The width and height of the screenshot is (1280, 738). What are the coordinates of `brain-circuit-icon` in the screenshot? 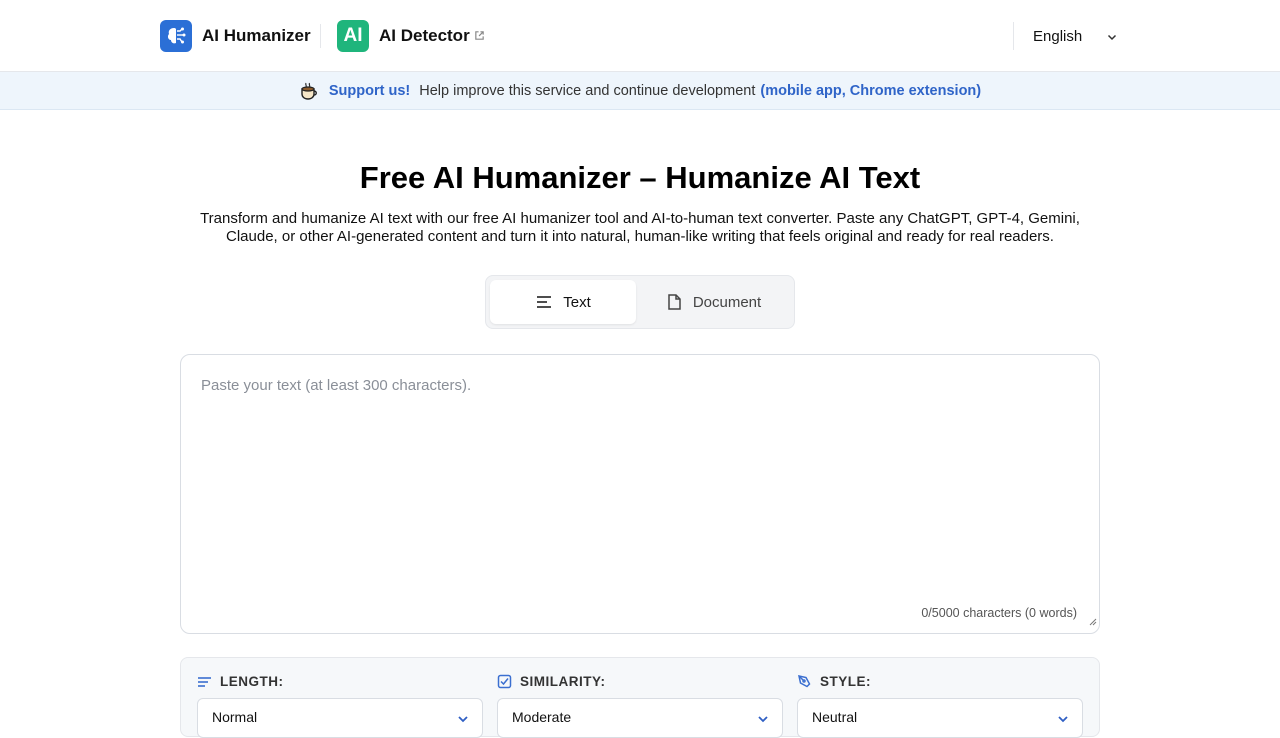 It's located at (176, 36).